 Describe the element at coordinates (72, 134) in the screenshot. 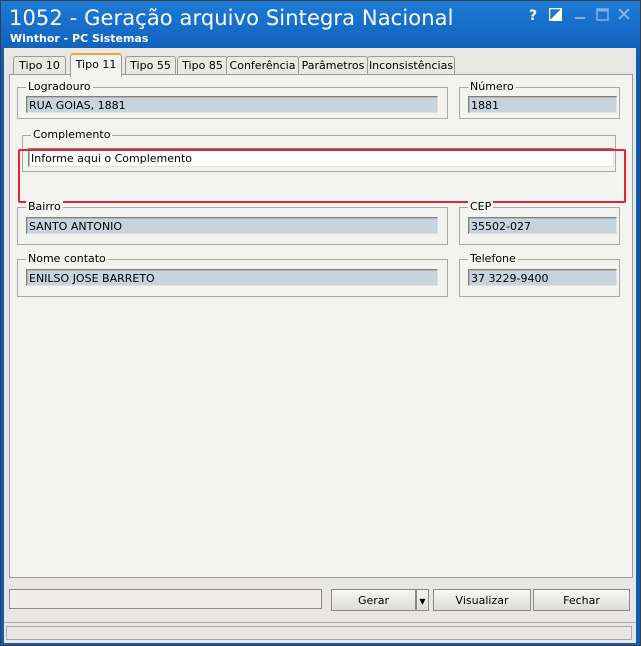

I see `complemento-label: Complemento` at that location.